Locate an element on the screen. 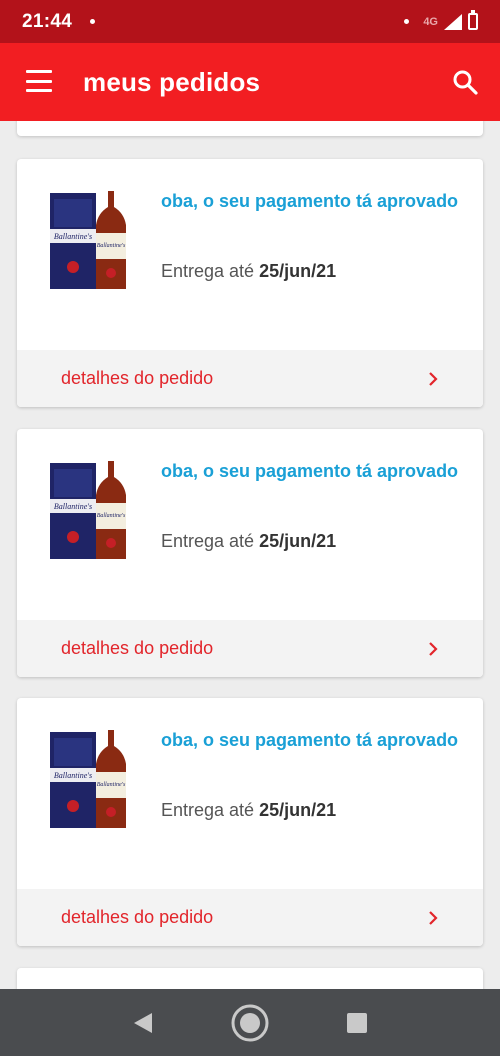 This screenshot has height=1056, width=500. home-icon is located at coordinates (250, 1022).